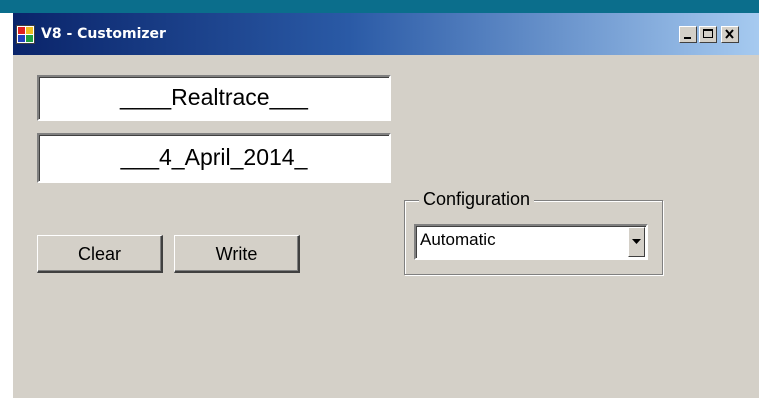 This screenshot has width=759, height=398. I want to click on configuration-dropdown-button, so click(636, 242).